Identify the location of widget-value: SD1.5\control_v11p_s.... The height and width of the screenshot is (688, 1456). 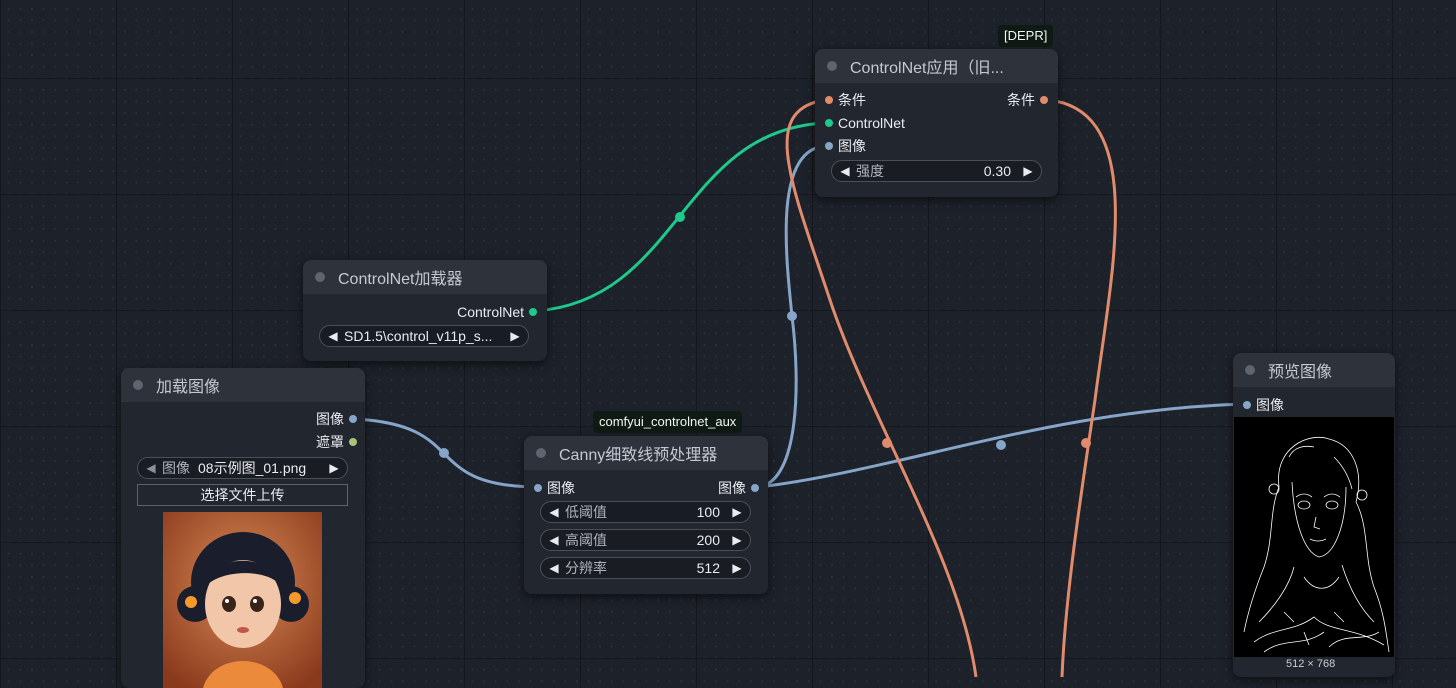
(418, 336).